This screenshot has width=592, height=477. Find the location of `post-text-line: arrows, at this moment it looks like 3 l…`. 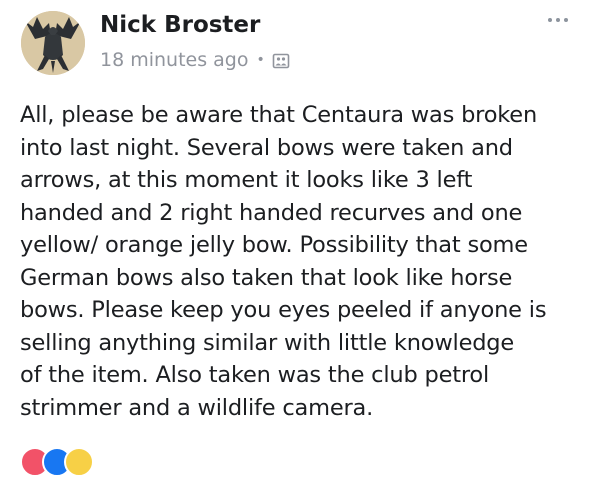

post-text-line: arrows, at this moment it looks like 3 l… is located at coordinates (246, 180).